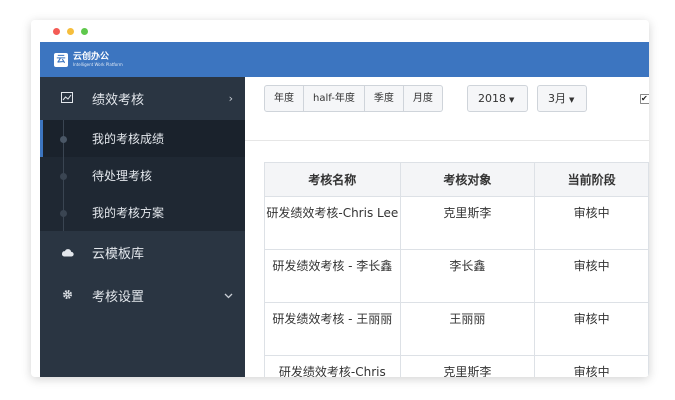  Describe the element at coordinates (91, 56) in the screenshot. I see `app-title: 云创办公` at that location.